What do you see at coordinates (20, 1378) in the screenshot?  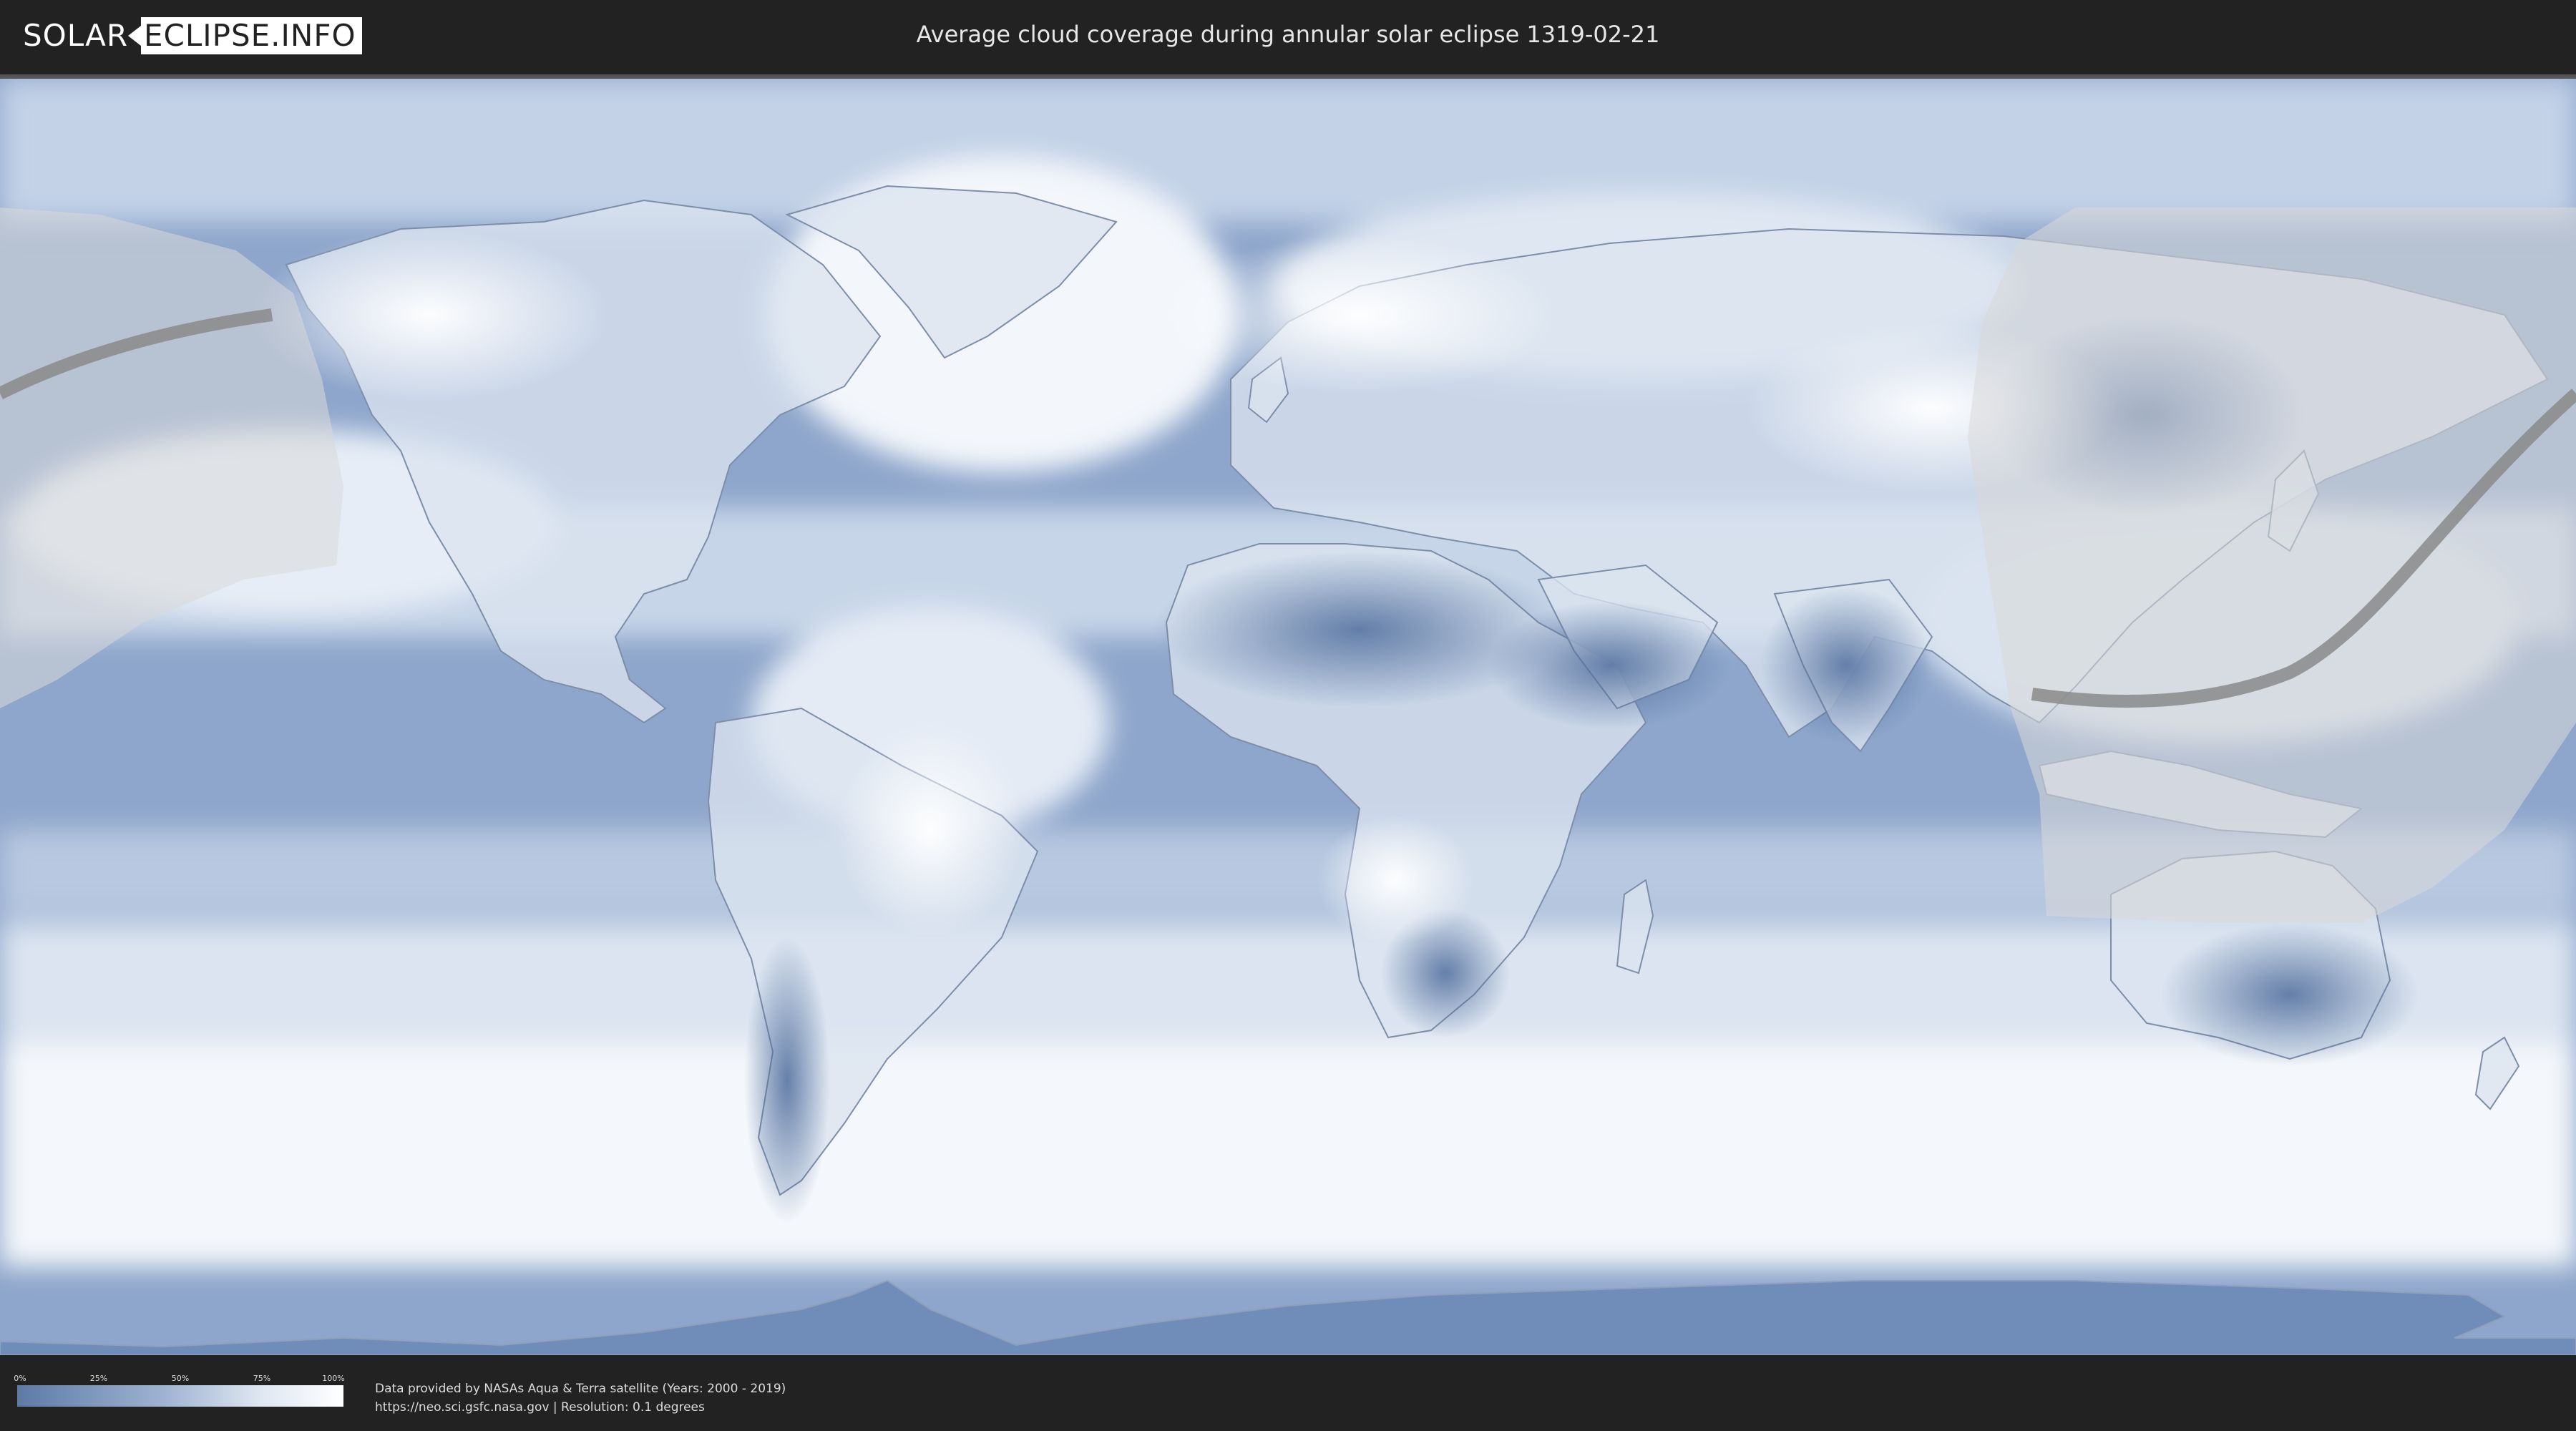 I see `legend-tick: 0%` at bounding box center [20, 1378].